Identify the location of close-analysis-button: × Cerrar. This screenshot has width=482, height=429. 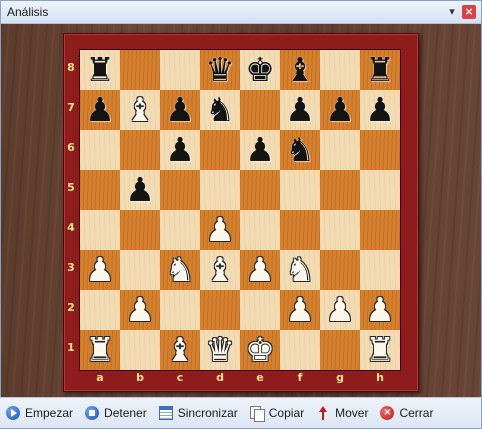
(406, 413).